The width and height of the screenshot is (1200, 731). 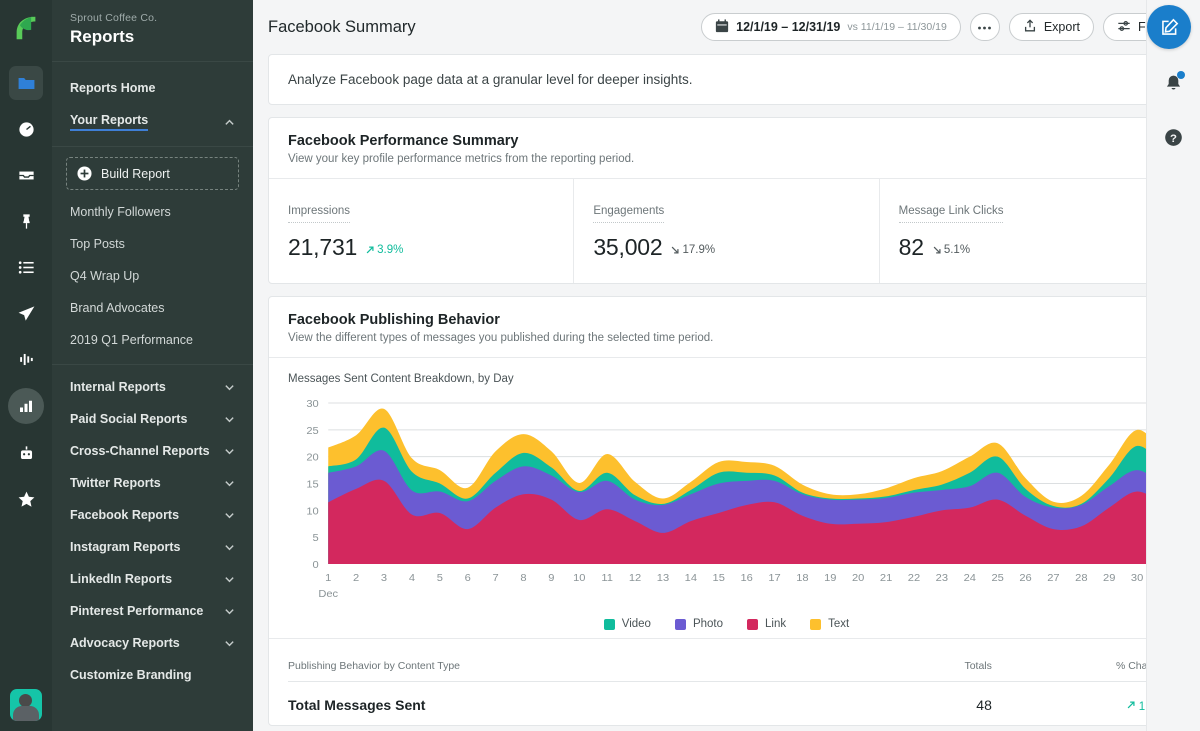 I want to click on sidebar-group-advocacy-reports: Advocacy Reports, so click(x=152, y=643).